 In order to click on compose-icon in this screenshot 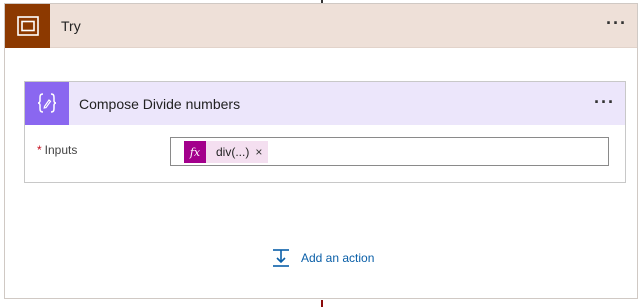, I will do `click(47, 103)`.